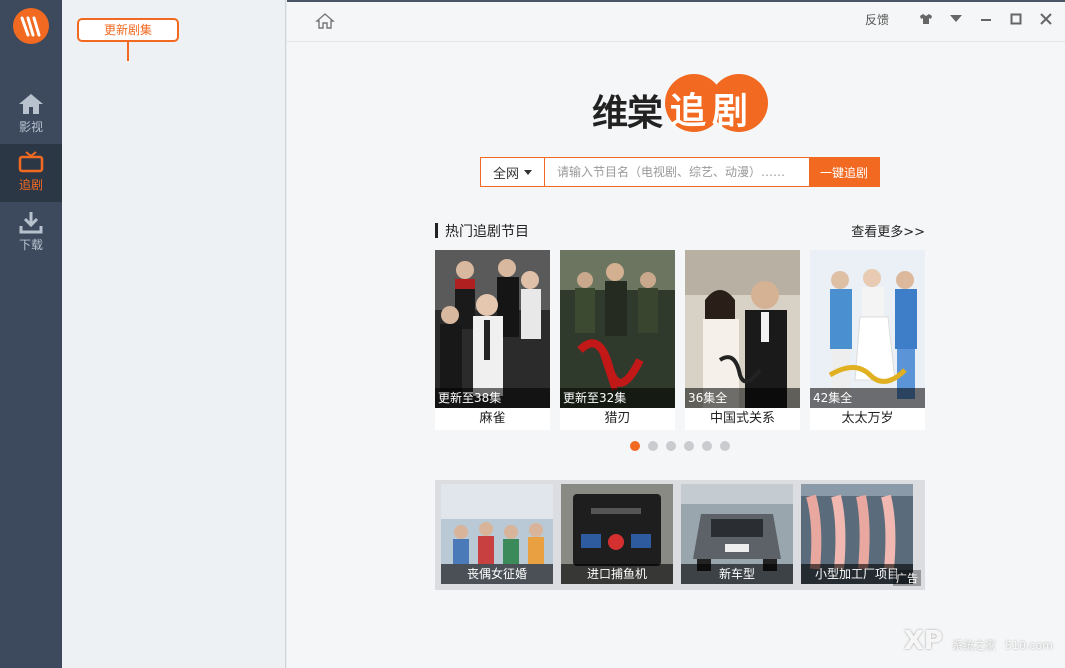  Describe the element at coordinates (888, 230) in the screenshot. I see `view-more-link: 查看更多>>` at that location.